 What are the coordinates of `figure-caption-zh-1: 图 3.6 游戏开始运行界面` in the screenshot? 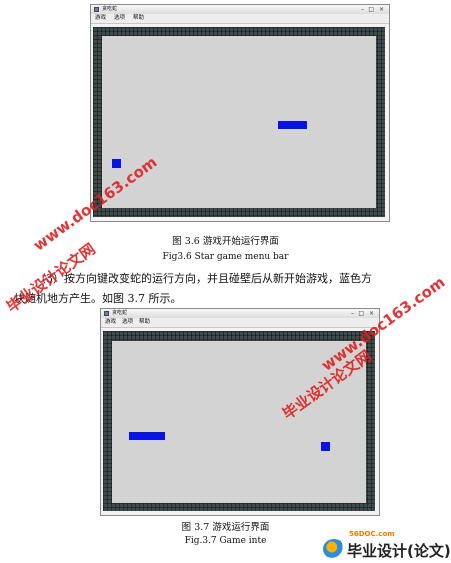 It's located at (225, 241).